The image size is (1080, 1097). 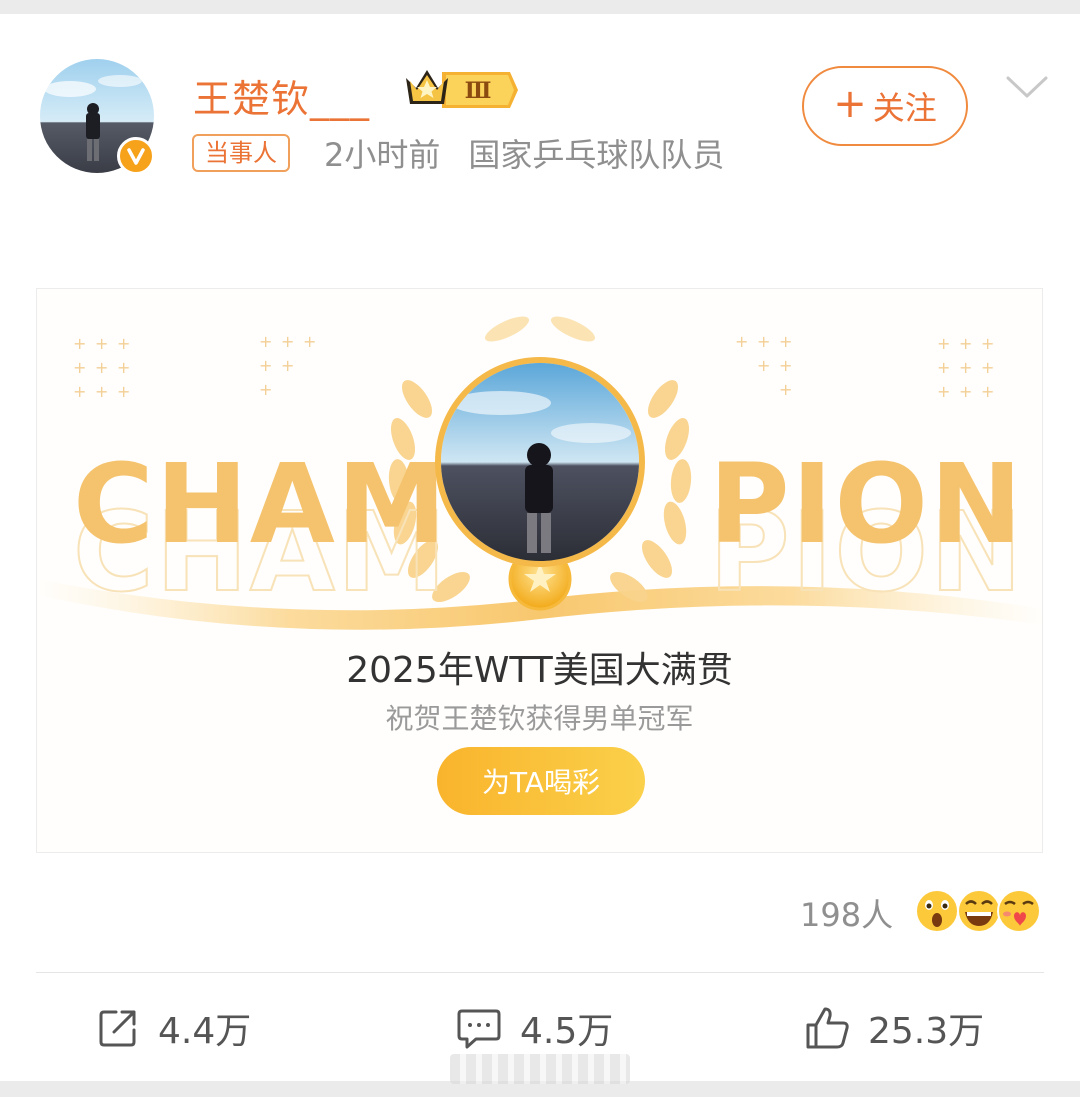 I want to click on divider, so click(x=540, y=972).